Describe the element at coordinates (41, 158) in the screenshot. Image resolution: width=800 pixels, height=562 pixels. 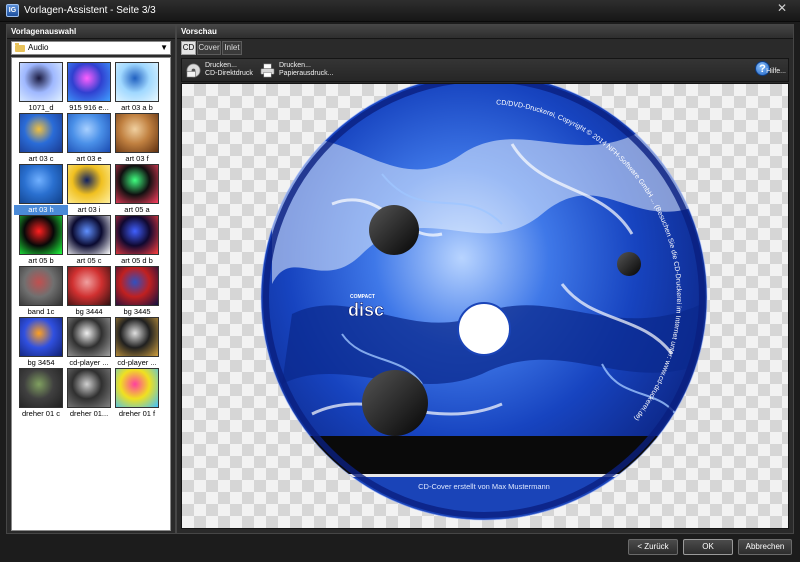
I see `template-label: art 03 c` at that location.